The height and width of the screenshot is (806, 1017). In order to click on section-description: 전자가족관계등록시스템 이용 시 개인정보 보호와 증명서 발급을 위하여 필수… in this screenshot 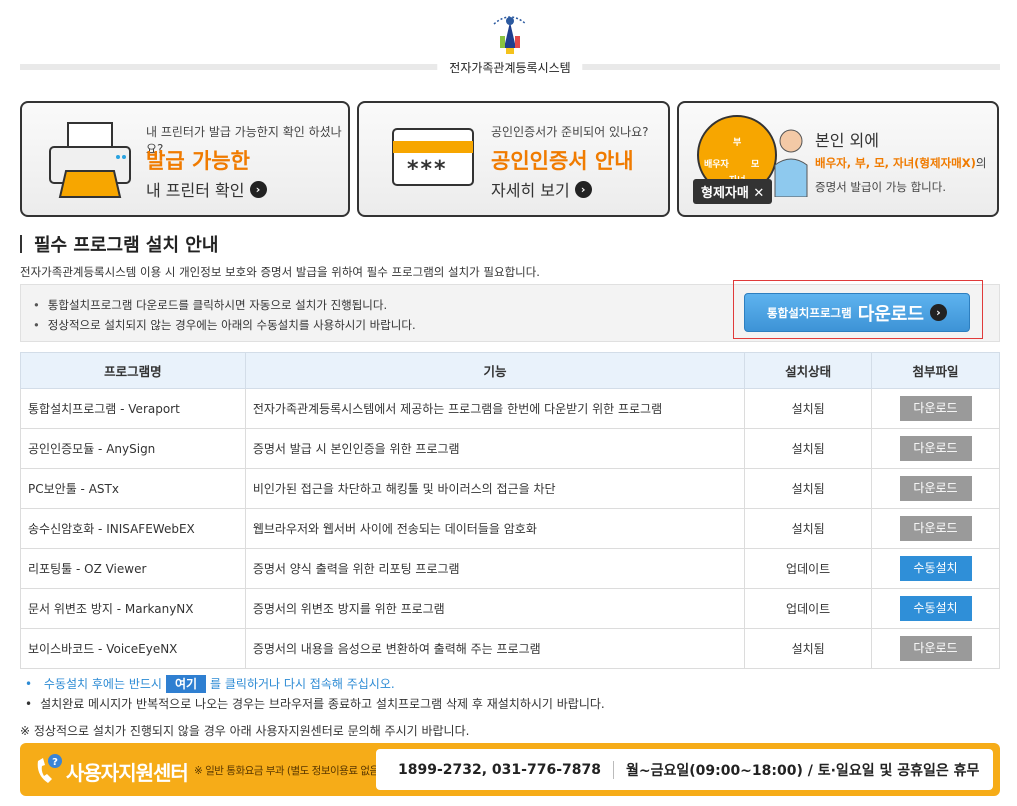, I will do `click(280, 272)`.